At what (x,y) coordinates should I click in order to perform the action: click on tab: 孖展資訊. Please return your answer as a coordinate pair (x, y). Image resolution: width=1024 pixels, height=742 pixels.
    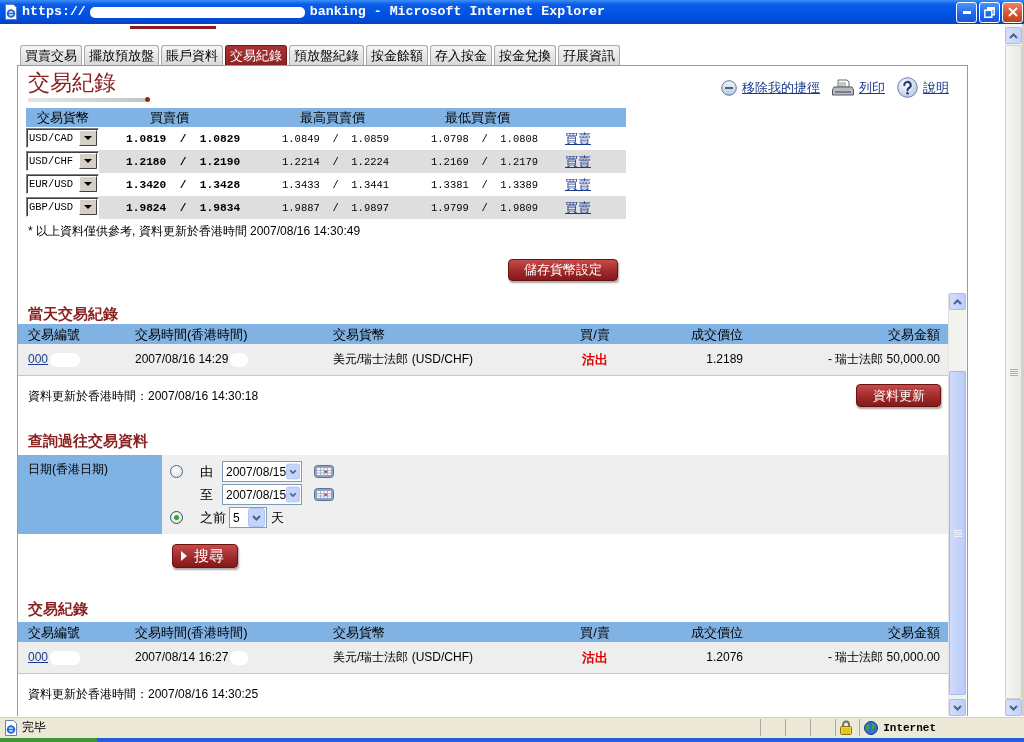
    Looking at the image, I should click on (589, 55).